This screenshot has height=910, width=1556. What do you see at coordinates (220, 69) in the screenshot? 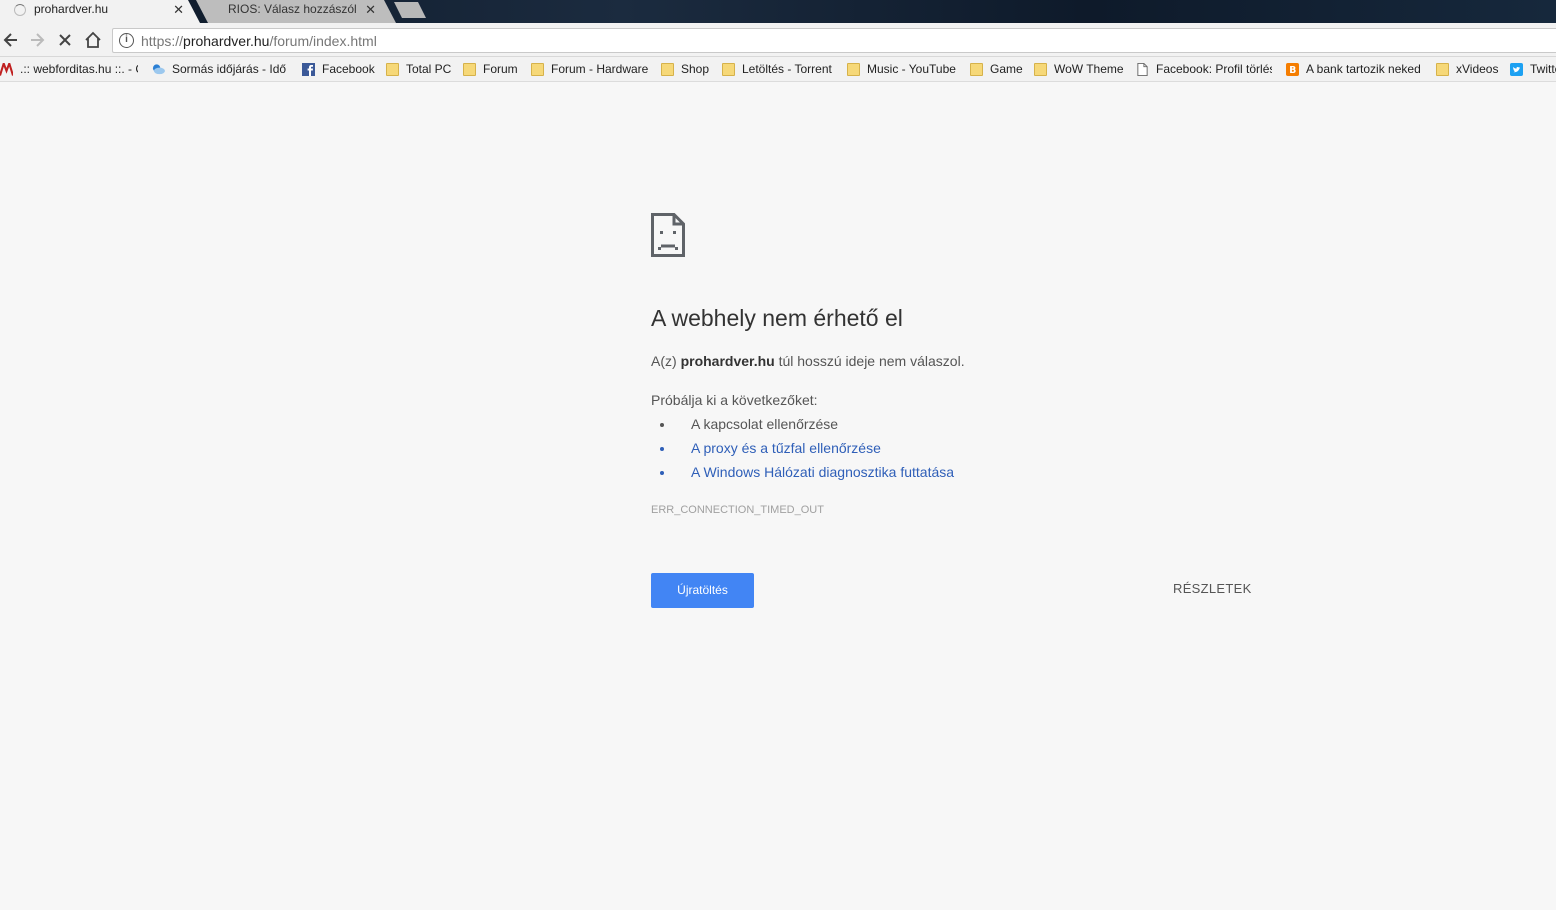
I see `bookmark-sormas-idojaras: Sormás időjárás - Idő` at bounding box center [220, 69].